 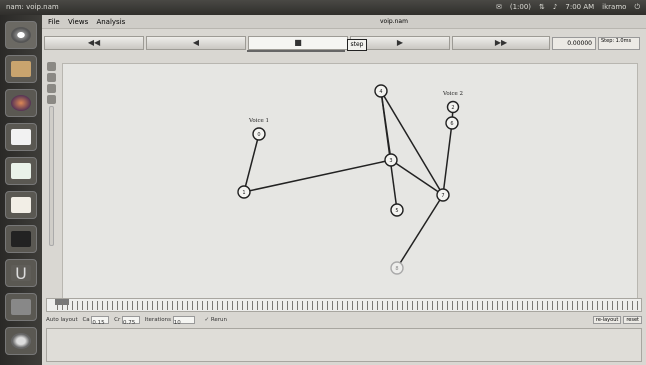 I want to click on impress-icon, so click(x=21, y=205).